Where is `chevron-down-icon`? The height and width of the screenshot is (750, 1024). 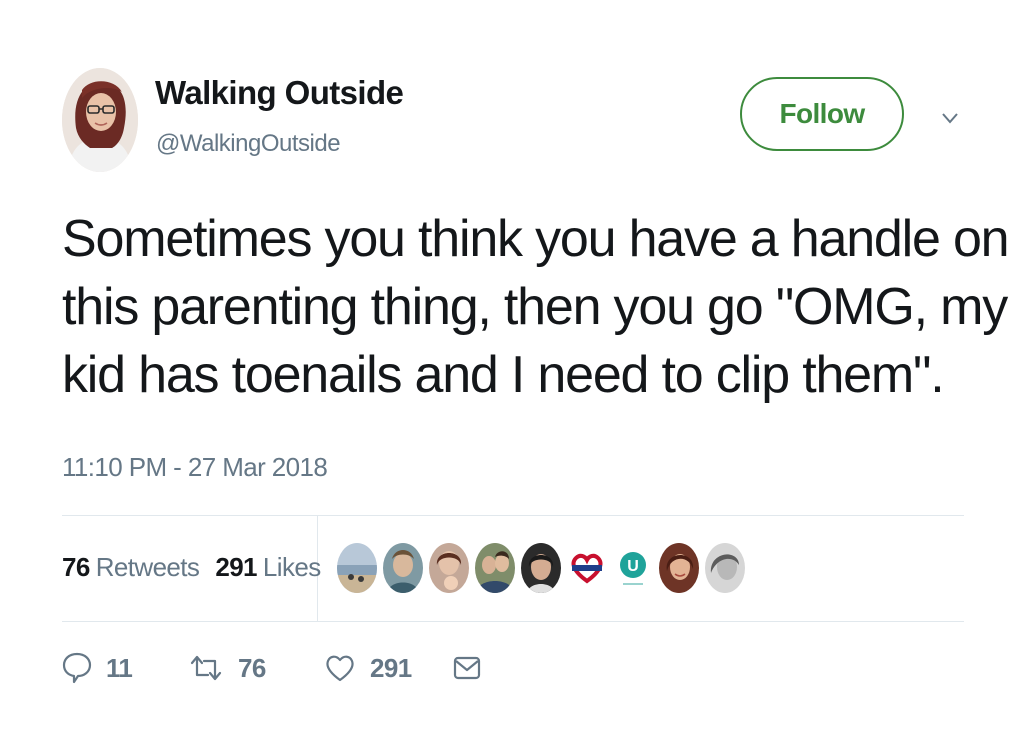 chevron-down-icon is located at coordinates (950, 118).